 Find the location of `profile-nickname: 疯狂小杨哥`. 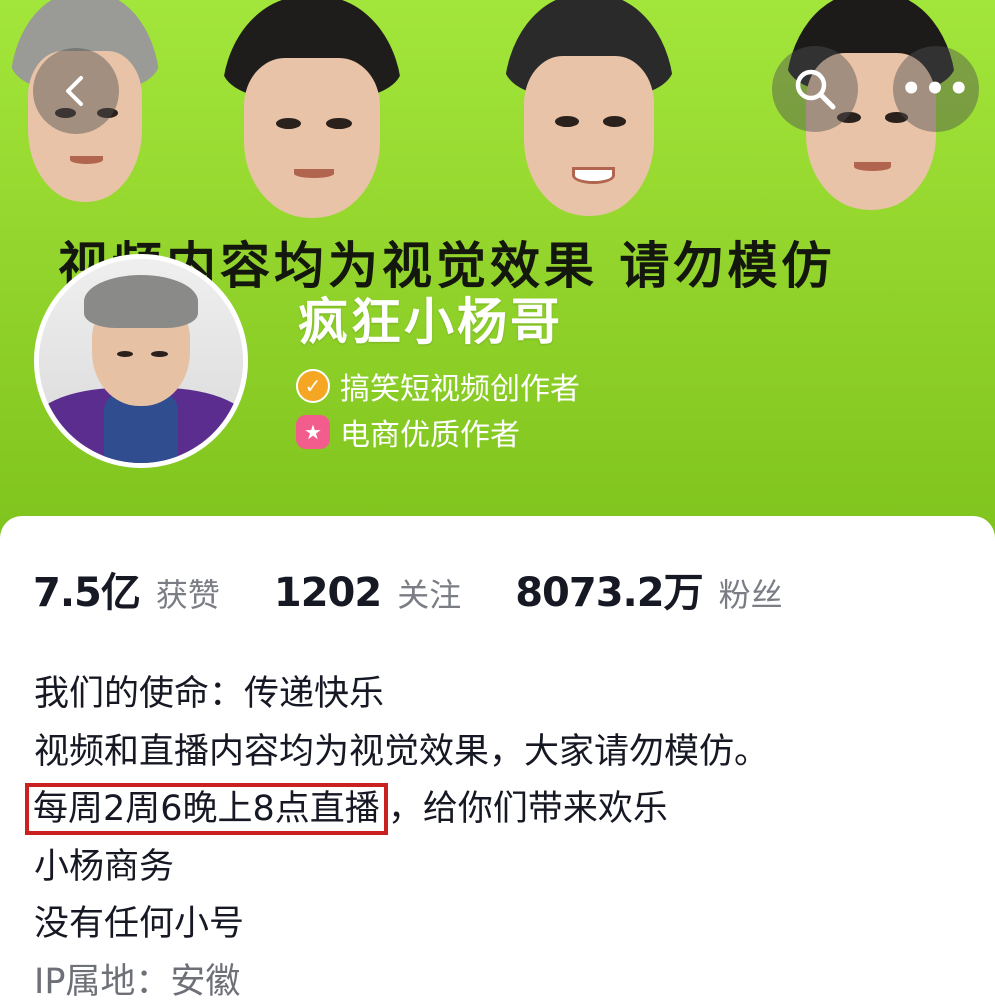

profile-nickname: 疯狂小杨哥 is located at coordinates (430, 322).